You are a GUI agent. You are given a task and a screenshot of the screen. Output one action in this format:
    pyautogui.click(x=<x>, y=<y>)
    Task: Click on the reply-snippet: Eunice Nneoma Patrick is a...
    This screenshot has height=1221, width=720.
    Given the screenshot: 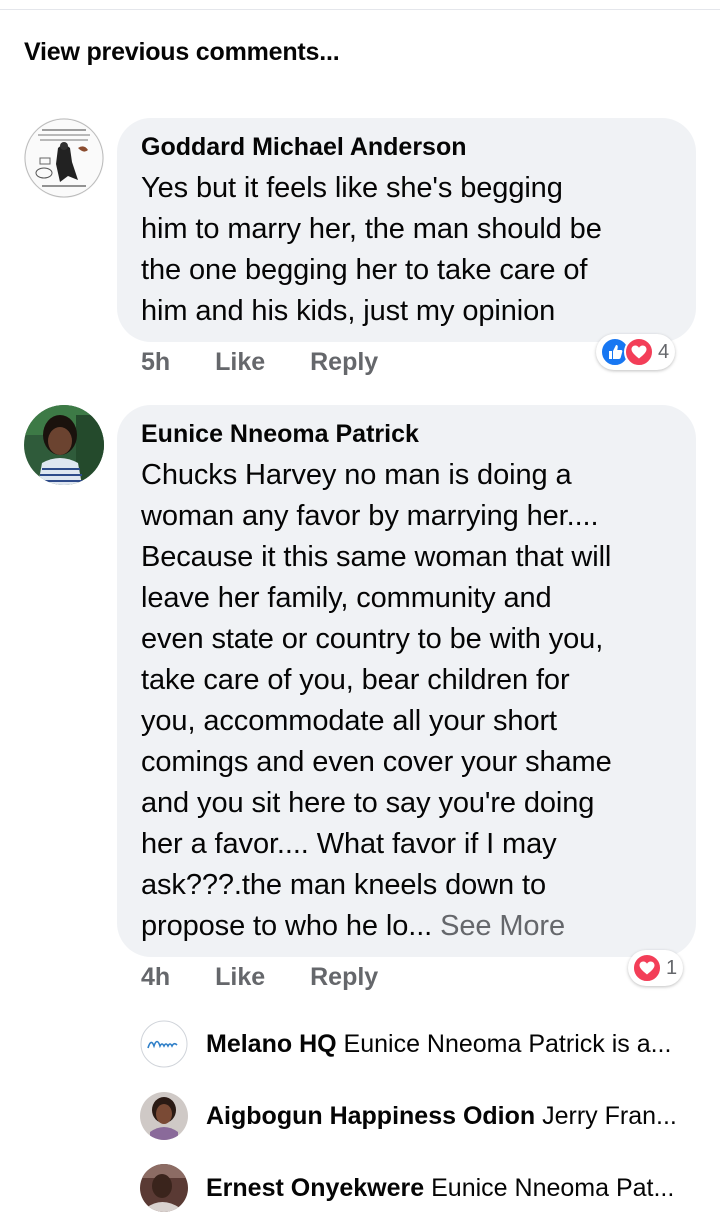 What is the action you would take?
    pyautogui.click(x=507, y=1043)
    